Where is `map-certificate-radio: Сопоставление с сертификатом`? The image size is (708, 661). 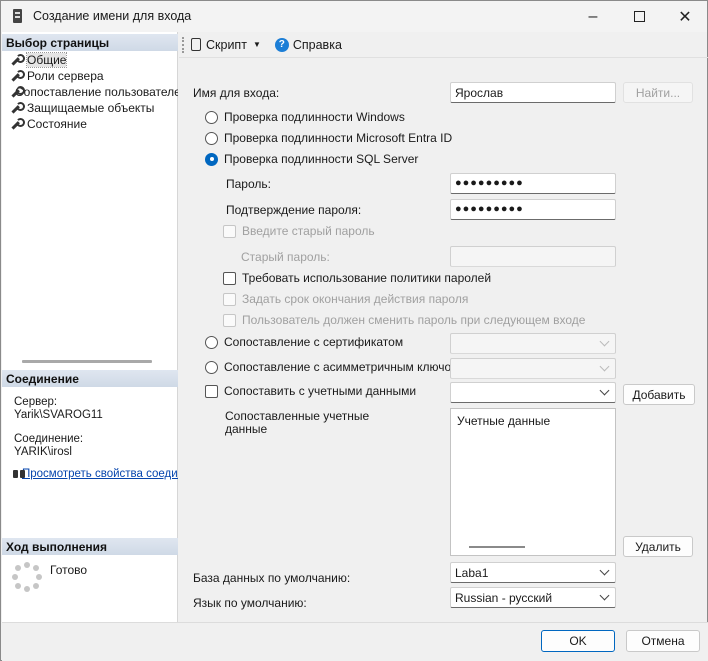
map-certificate-radio: Сопоставление с сертификатом is located at coordinates (304, 342).